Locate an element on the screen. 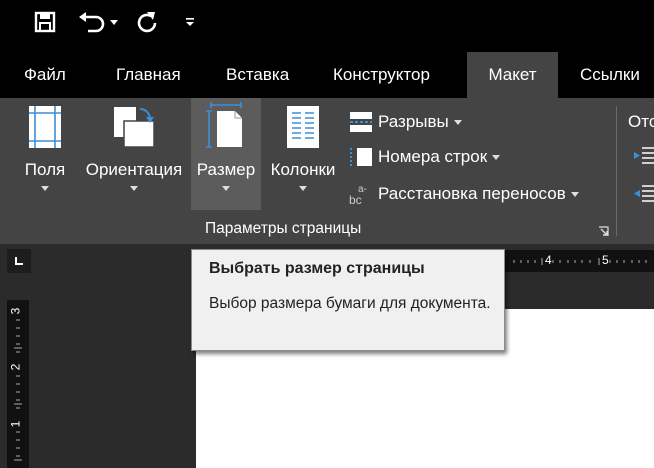 The width and height of the screenshot is (654, 468). columns-label: Колонки is located at coordinates (303, 169).